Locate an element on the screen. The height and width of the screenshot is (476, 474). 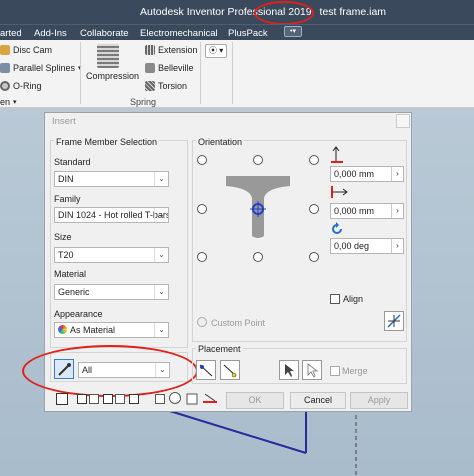
merge-checkbox is located at coordinates (335, 371).